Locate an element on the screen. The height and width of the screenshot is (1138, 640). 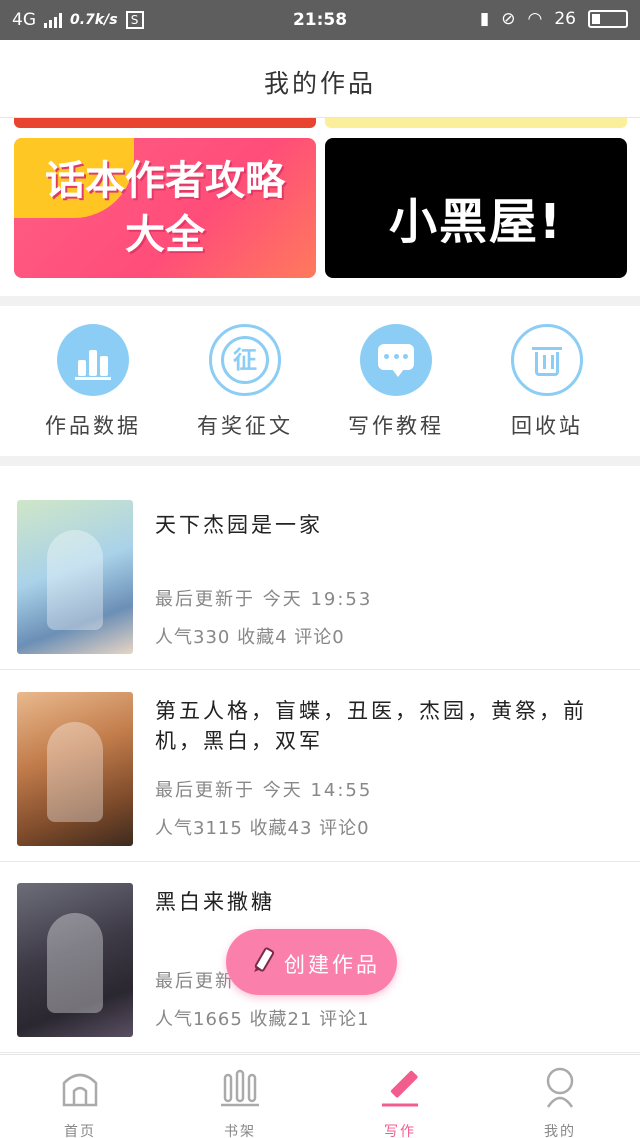
banner-line1: 话本作者攻略 is located at coordinates (165, 181).